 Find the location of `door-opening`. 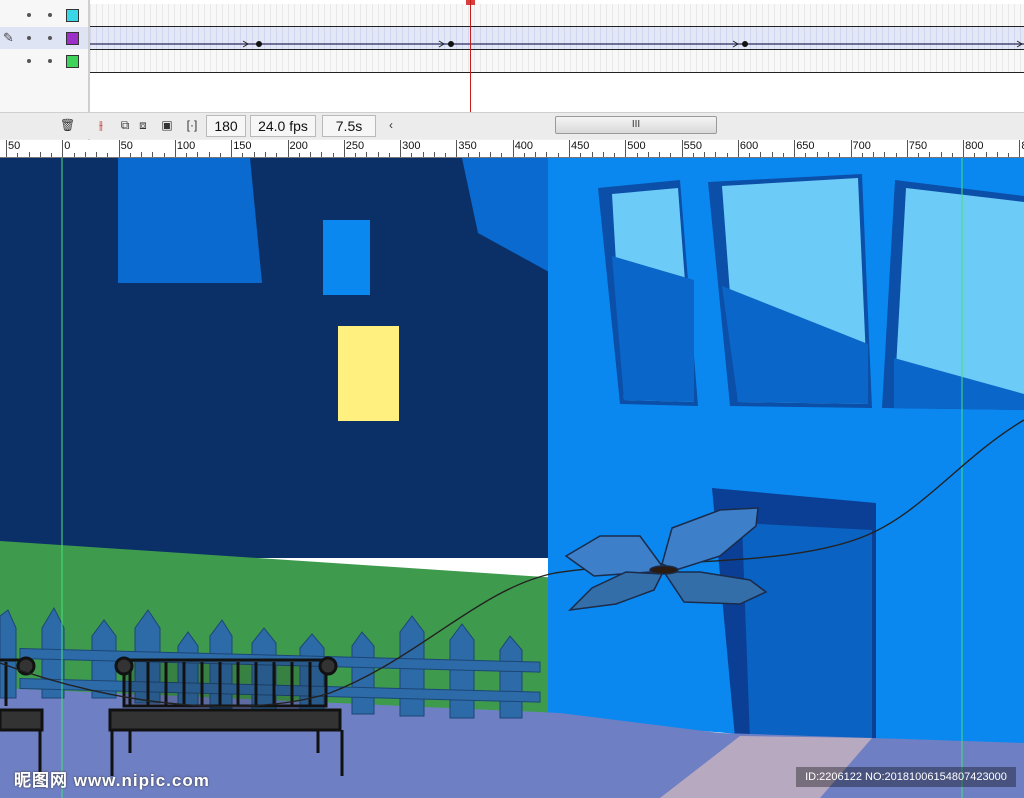

door-opening is located at coordinates (807, 635).